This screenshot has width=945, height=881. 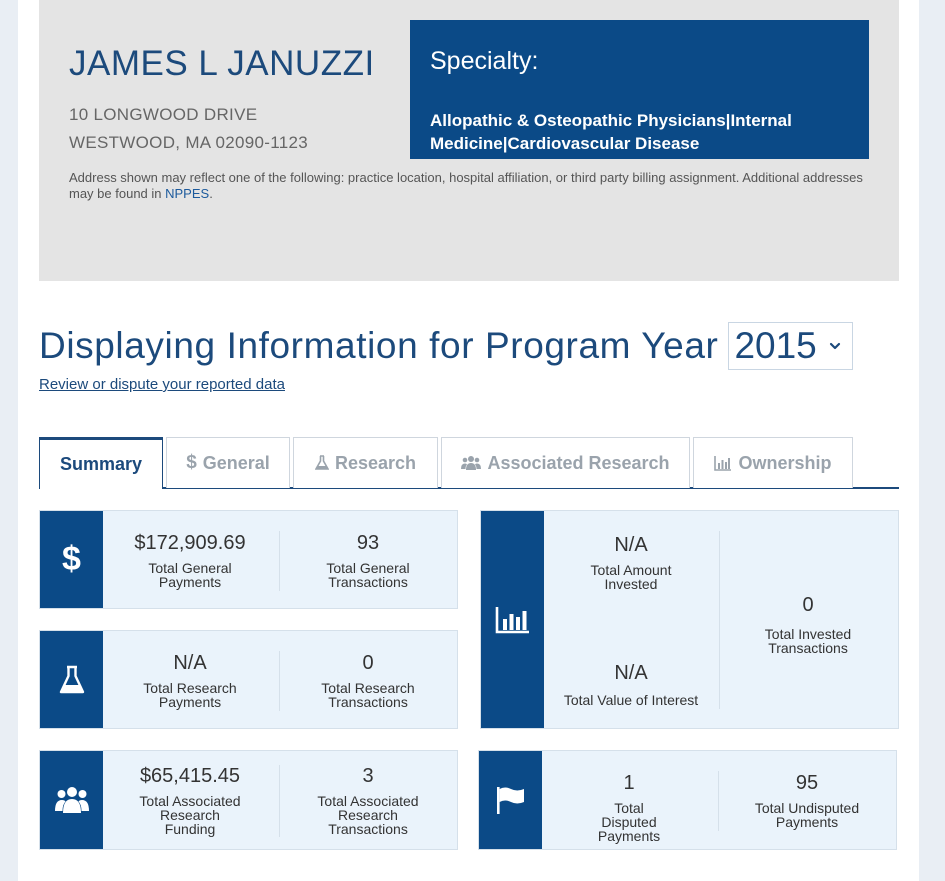 I want to click on total-invested-transactions-label: Total Invested Transactions, so click(x=808, y=641).